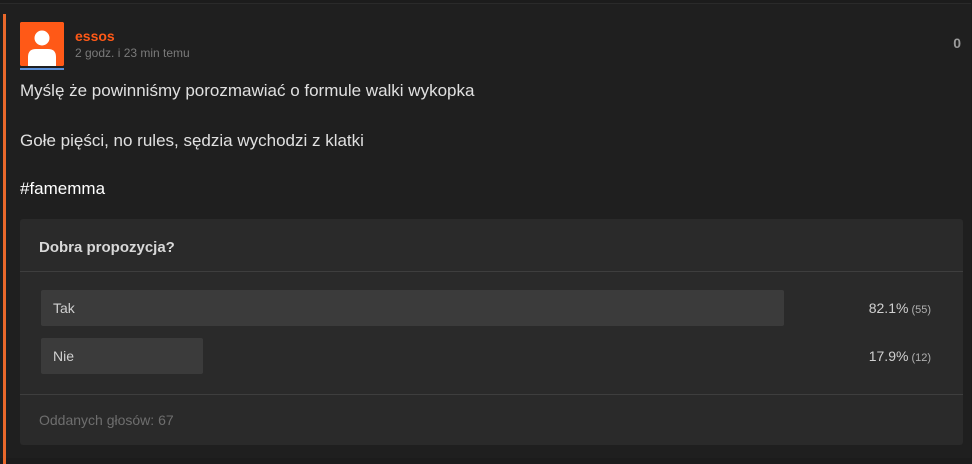 Image resolution: width=972 pixels, height=464 pixels. What do you see at coordinates (957, 43) in the screenshot?
I see `entry-vote-count: 0` at bounding box center [957, 43].